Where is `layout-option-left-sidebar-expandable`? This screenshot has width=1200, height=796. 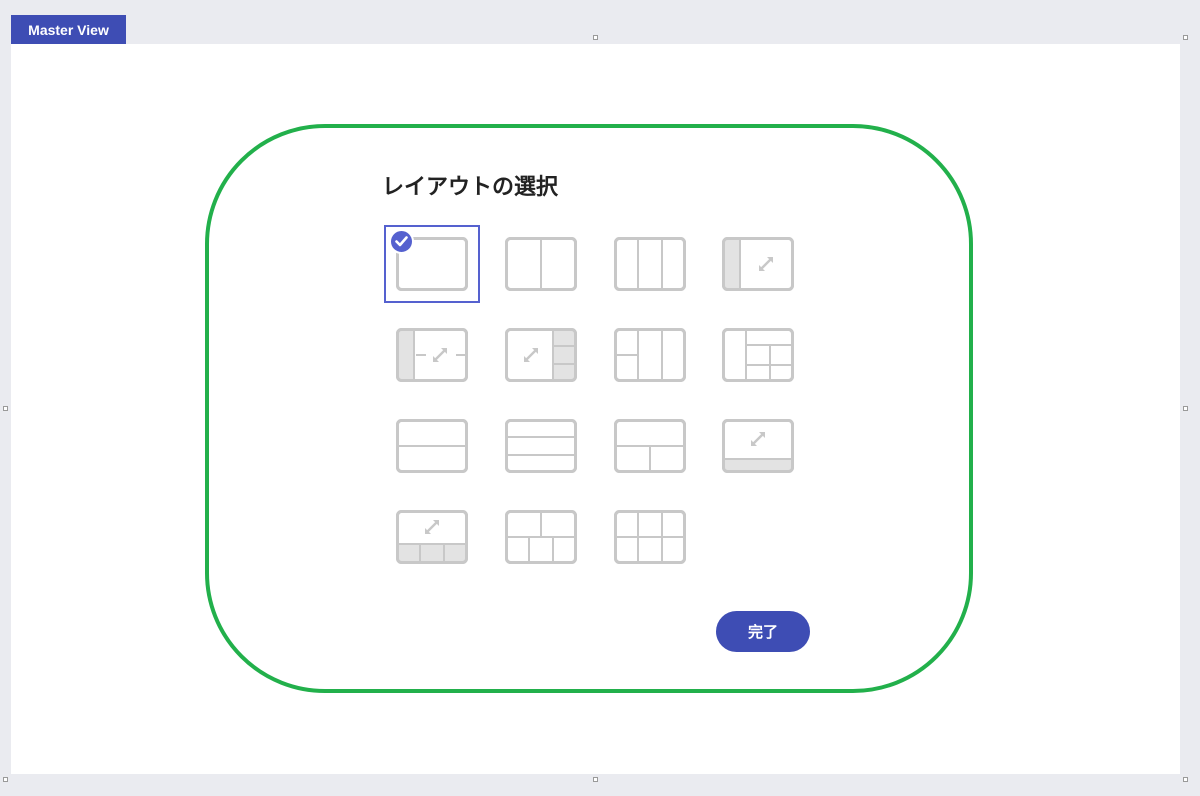
layout-option-left-sidebar-expandable is located at coordinates (758, 264).